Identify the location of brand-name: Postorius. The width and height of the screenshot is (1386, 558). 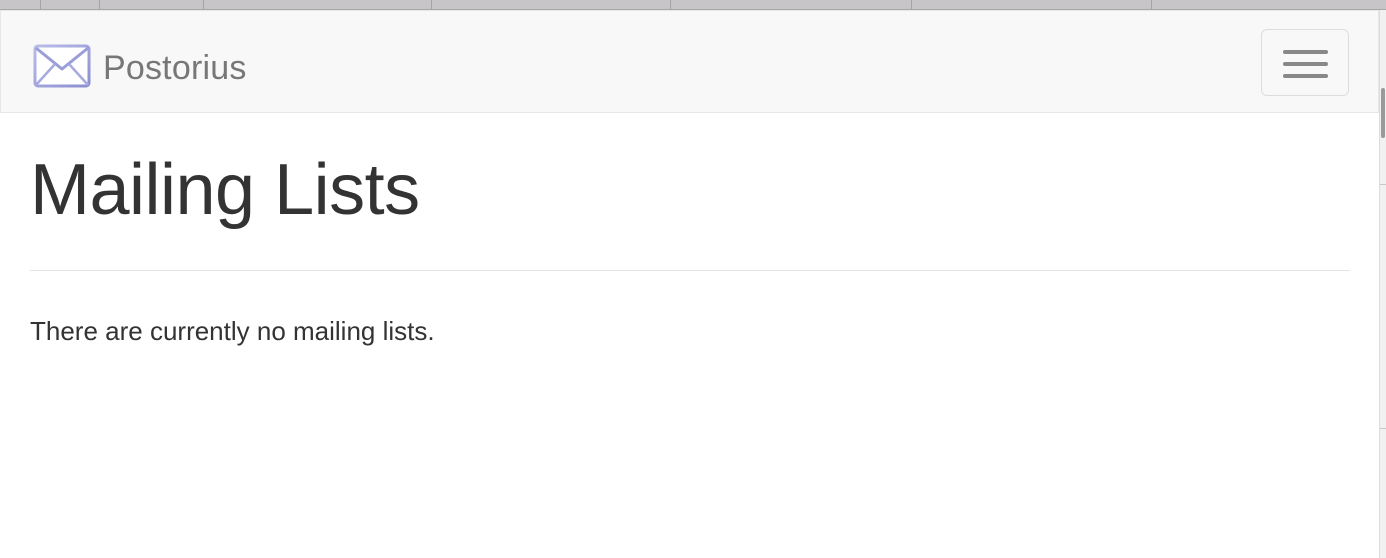
(175, 68).